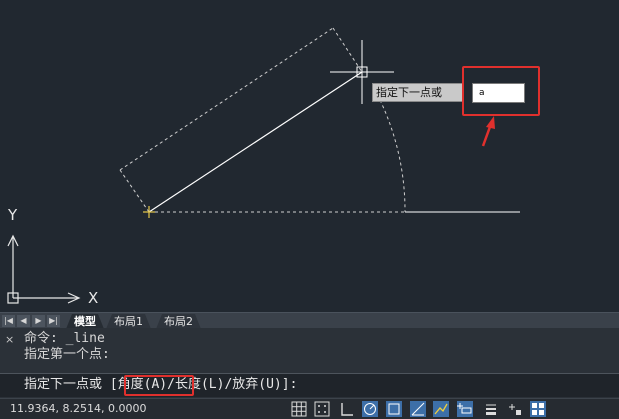 The height and width of the screenshot is (419, 619). I want to click on otrack-icon, so click(418, 409).